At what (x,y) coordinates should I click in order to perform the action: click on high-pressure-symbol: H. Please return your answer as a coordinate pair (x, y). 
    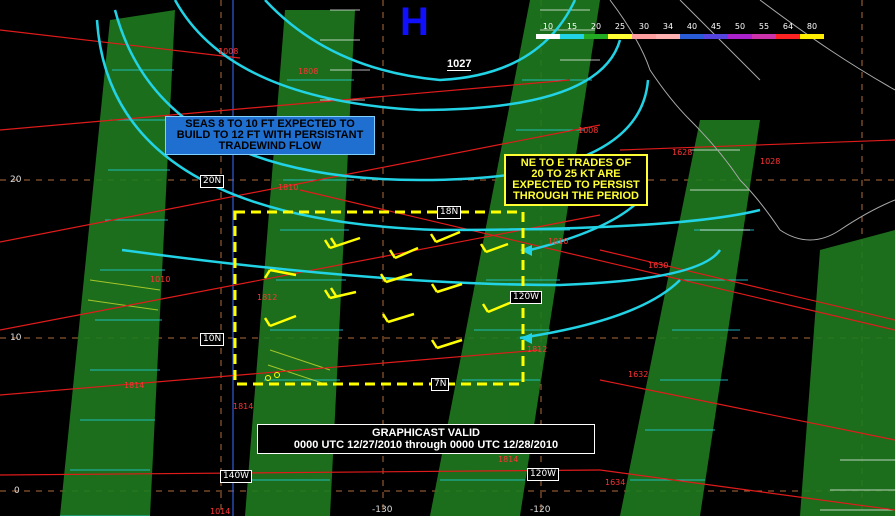
    Looking at the image, I should click on (414, 22).